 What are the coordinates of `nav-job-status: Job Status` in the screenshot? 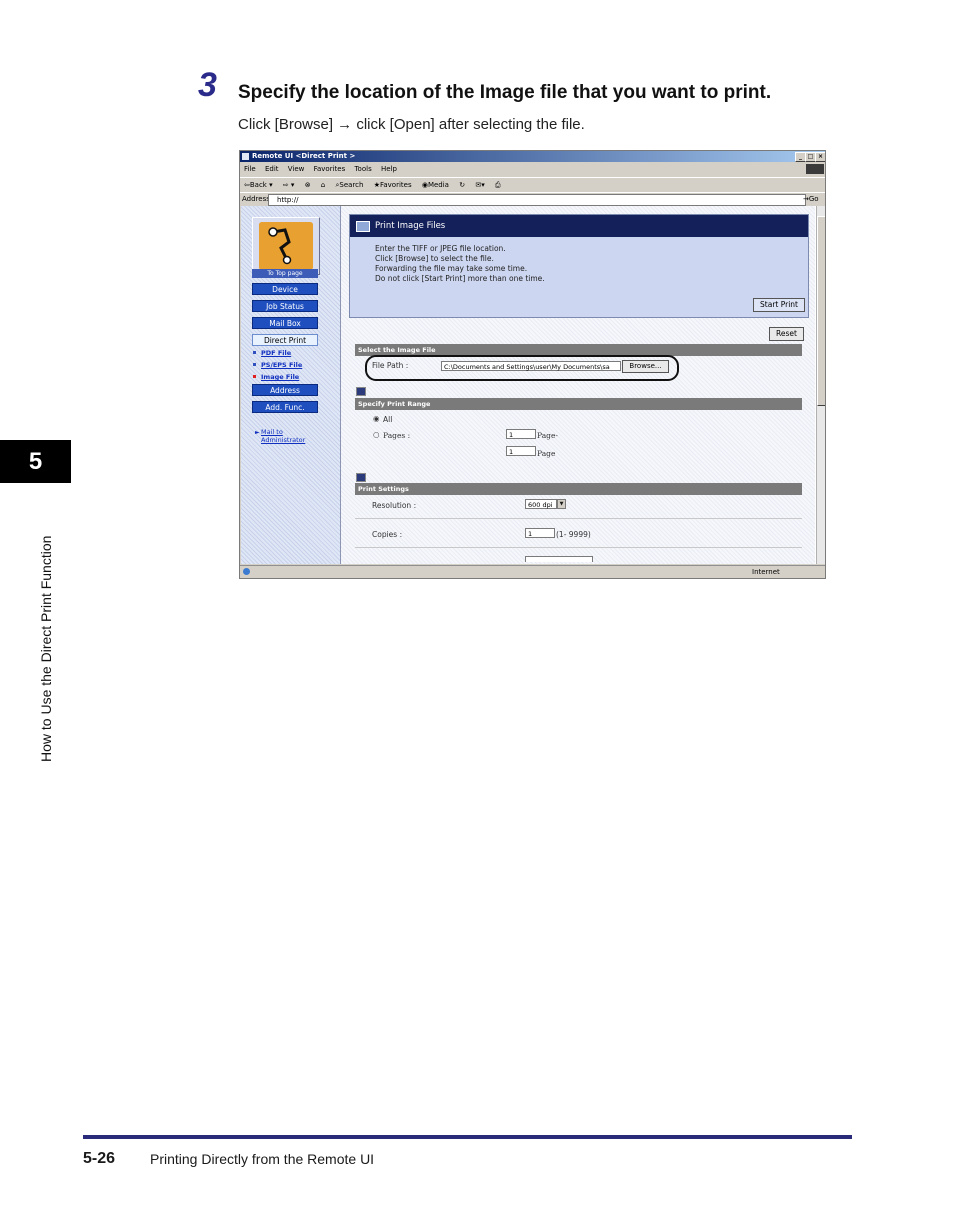 It's located at (285, 306).